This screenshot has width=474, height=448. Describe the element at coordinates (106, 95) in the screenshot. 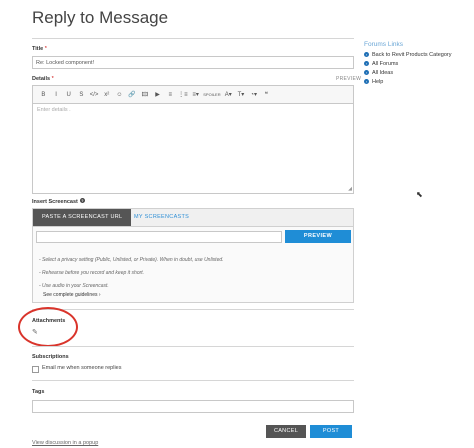

I see `superscript-icon: x²` at that location.